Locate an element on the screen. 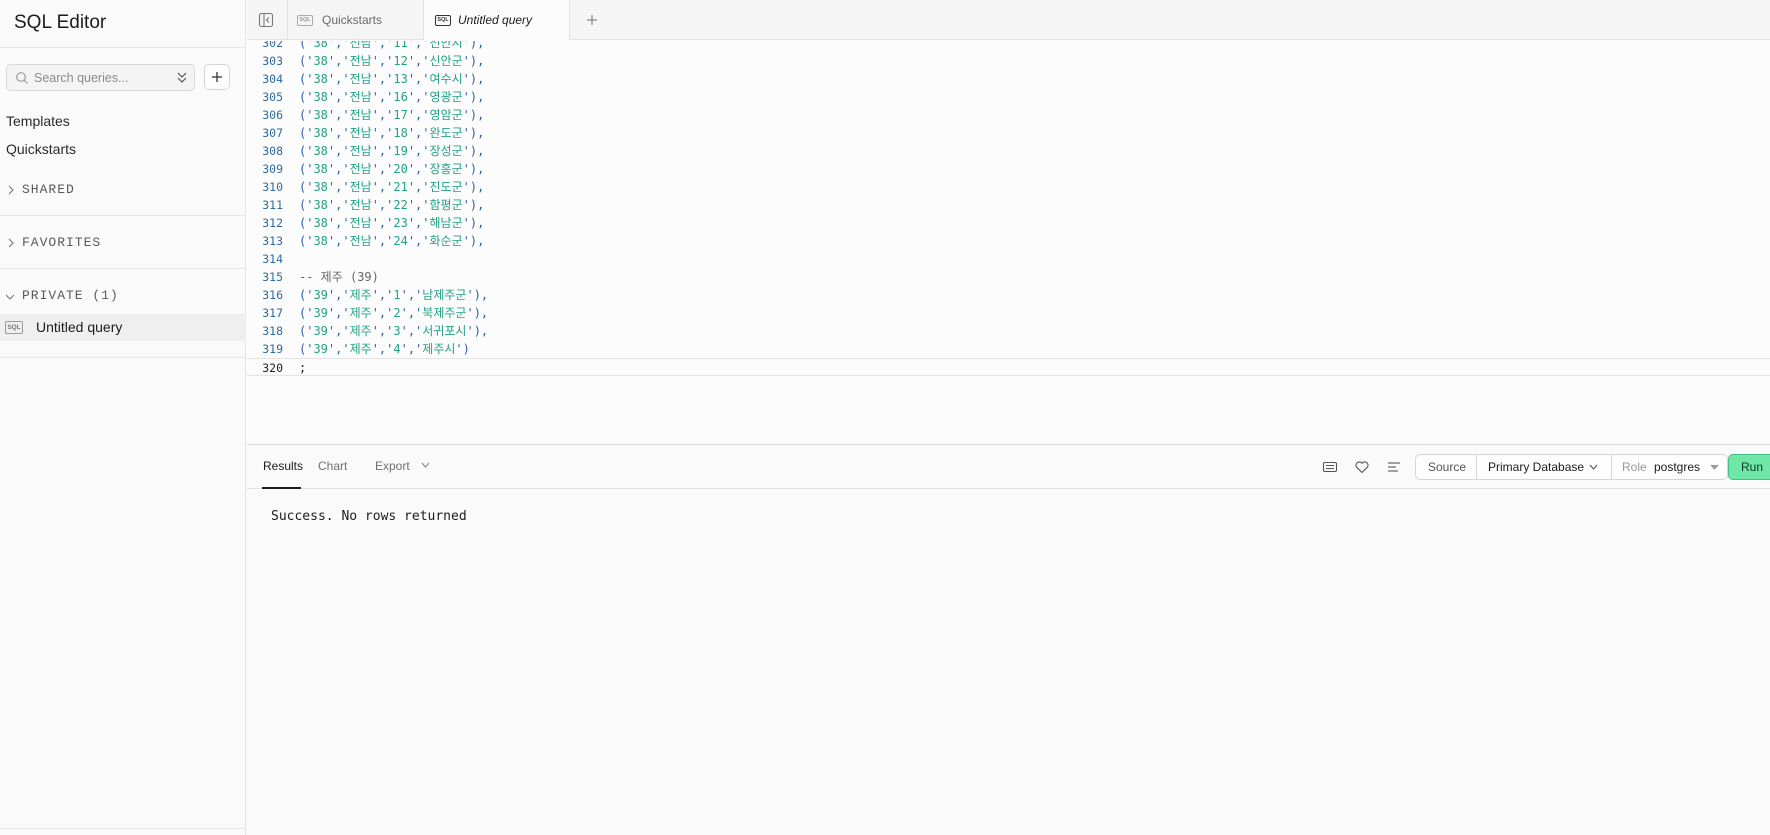 The width and height of the screenshot is (1770, 835). code-token: 4 is located at coordinates (397, 349).